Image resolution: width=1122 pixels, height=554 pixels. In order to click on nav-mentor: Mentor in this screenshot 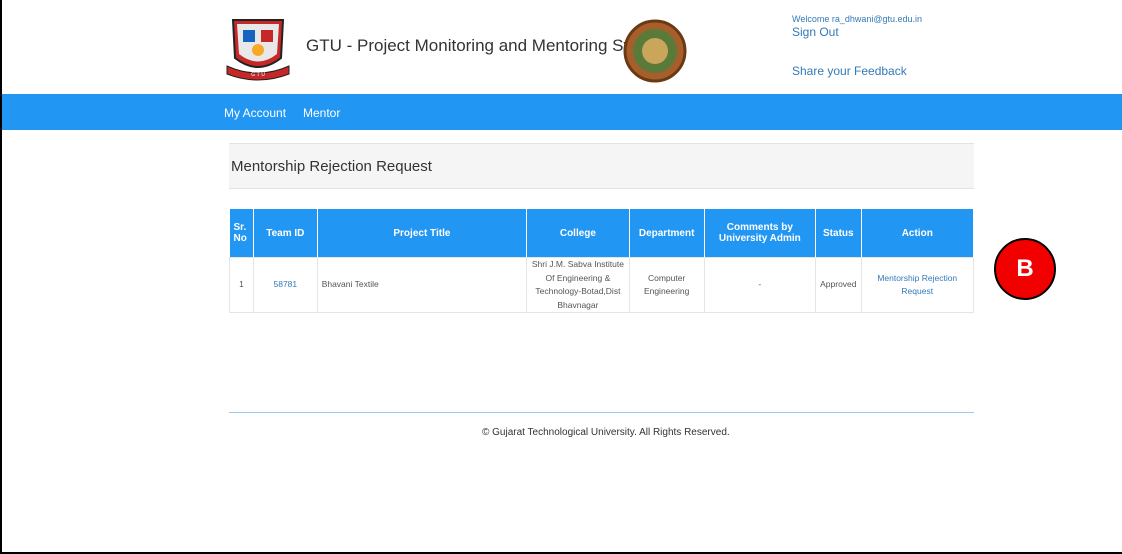, I will do `click(321, 113)`.